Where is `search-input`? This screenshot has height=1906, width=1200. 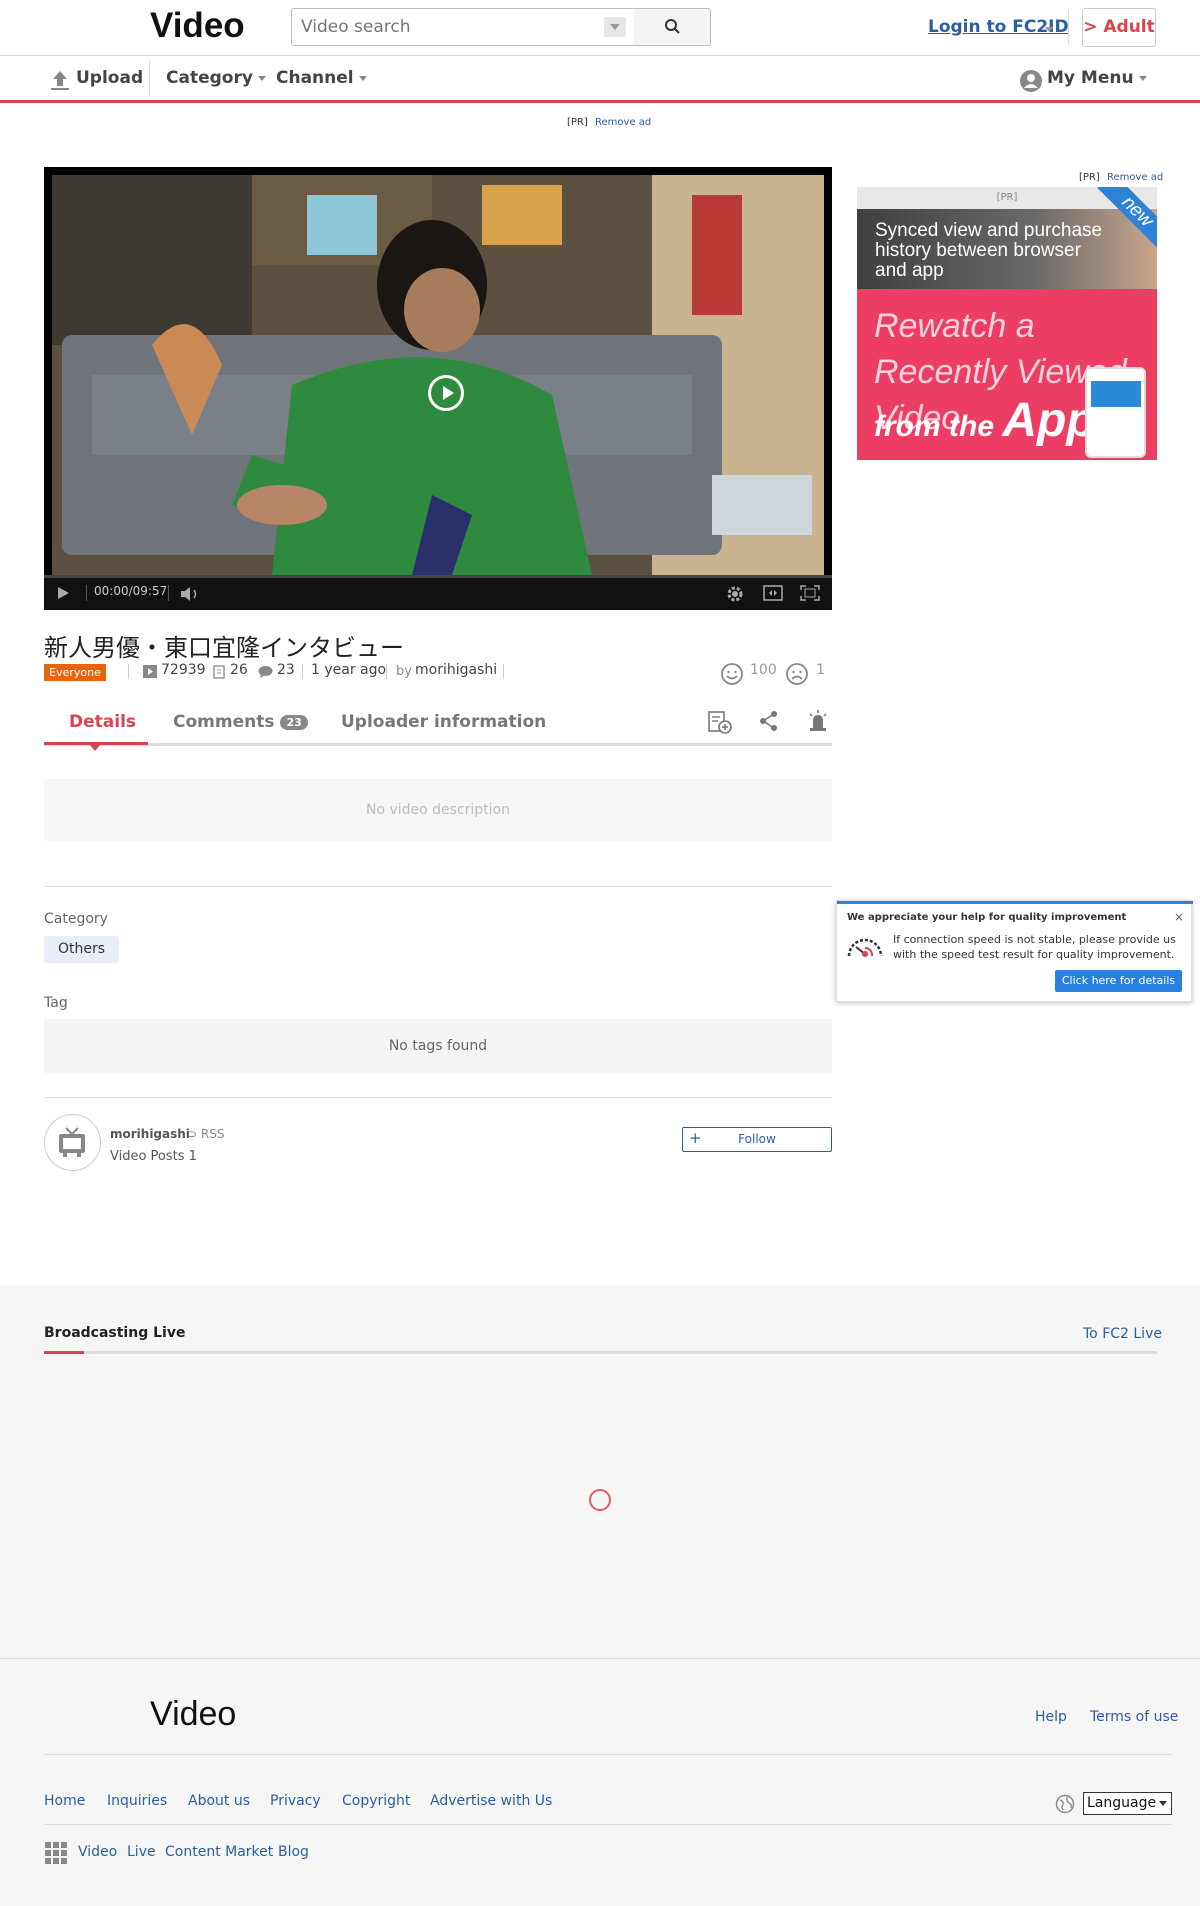 search-input is located at coordinates (442, 27).